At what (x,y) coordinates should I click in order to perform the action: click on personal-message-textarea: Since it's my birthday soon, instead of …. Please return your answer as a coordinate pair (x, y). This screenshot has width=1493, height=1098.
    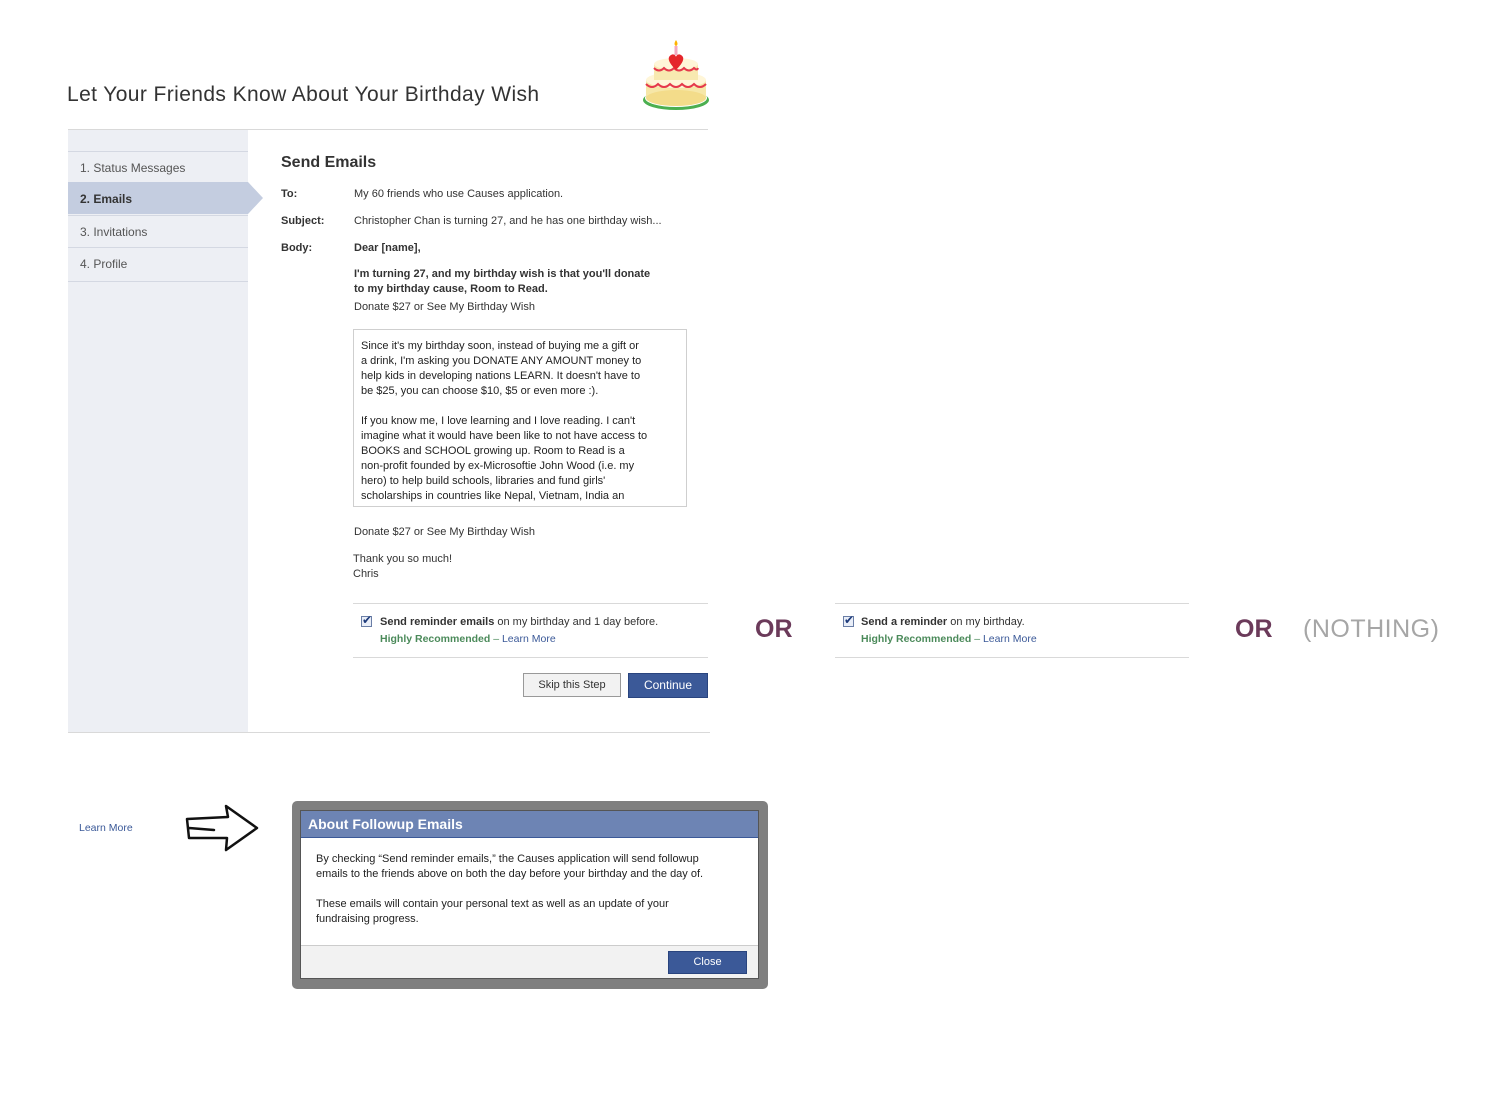
    Looking at the image, I should click on (520, 418).